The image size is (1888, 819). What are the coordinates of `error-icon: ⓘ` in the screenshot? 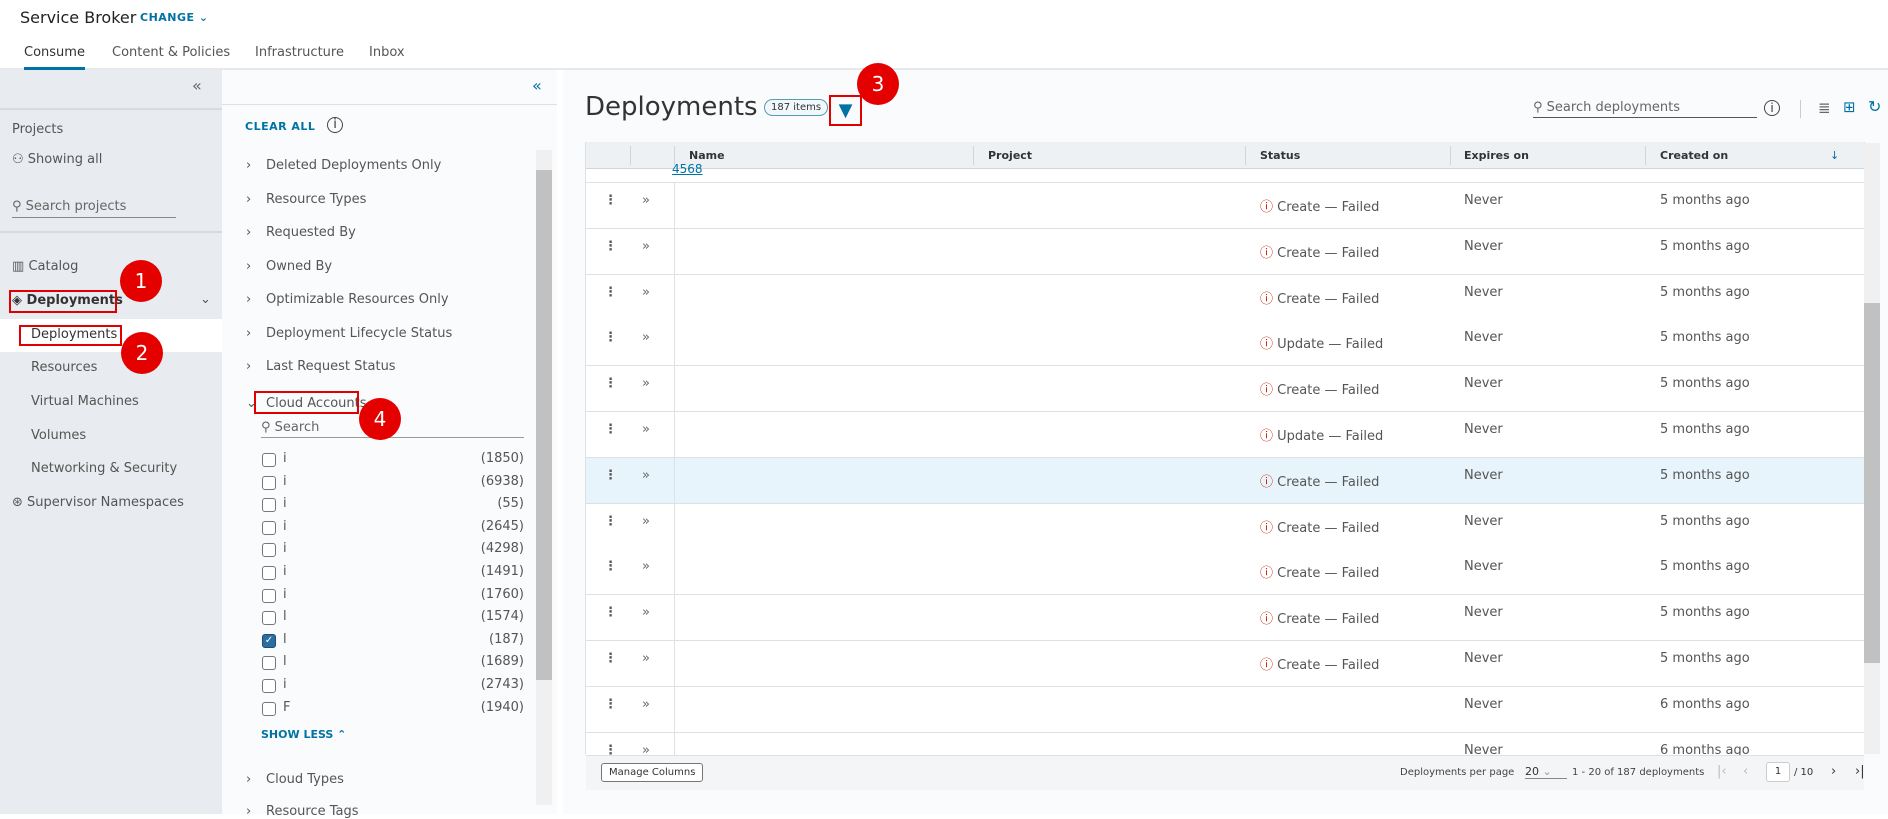 It's located at (1267, 391).